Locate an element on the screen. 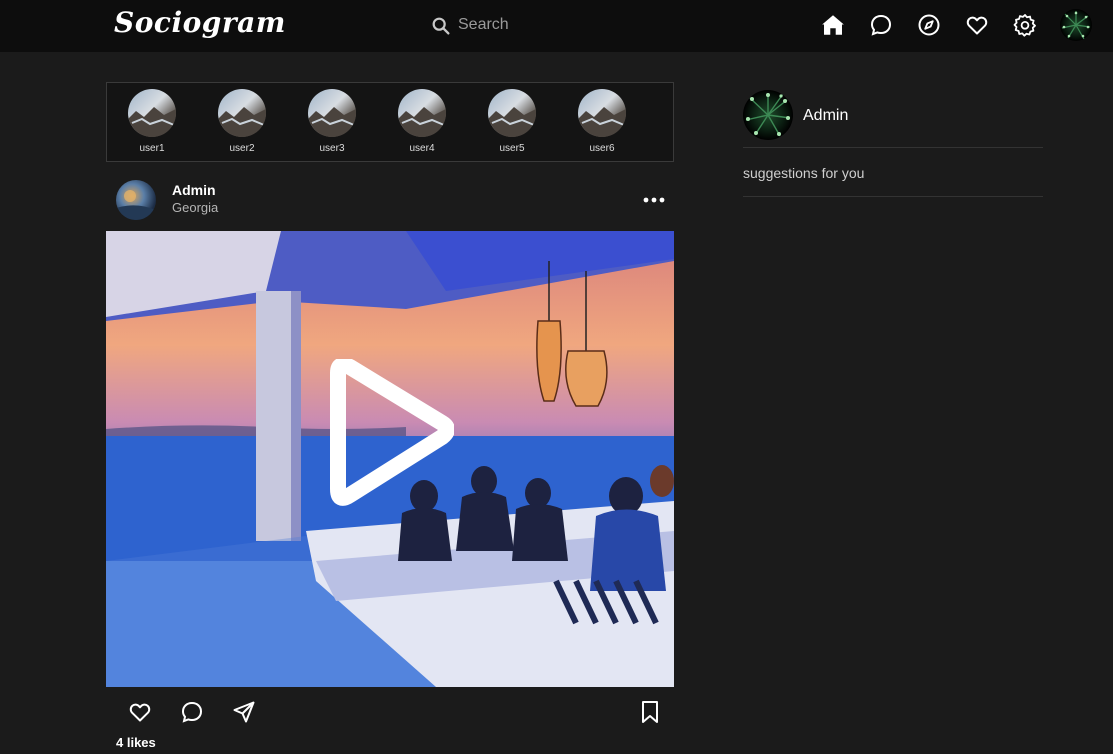 The width and height of the screenshot is (1113, 754). comment-icon is located at coordinates (192, 712).